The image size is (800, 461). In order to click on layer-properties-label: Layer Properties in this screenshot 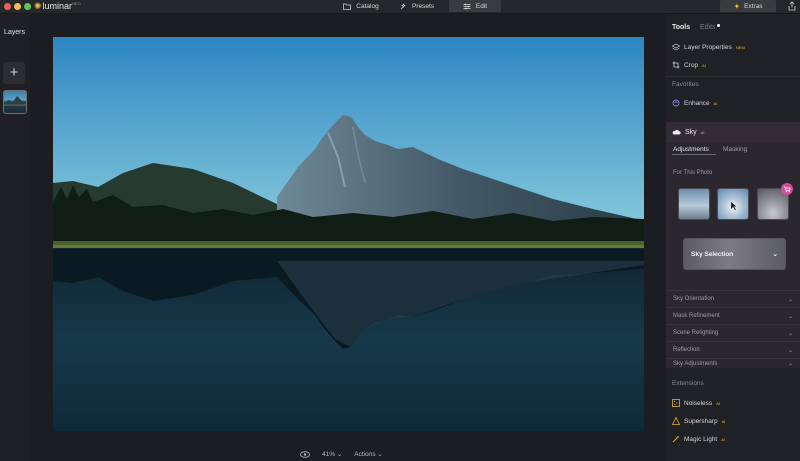, I will do `click(708, 47)`.